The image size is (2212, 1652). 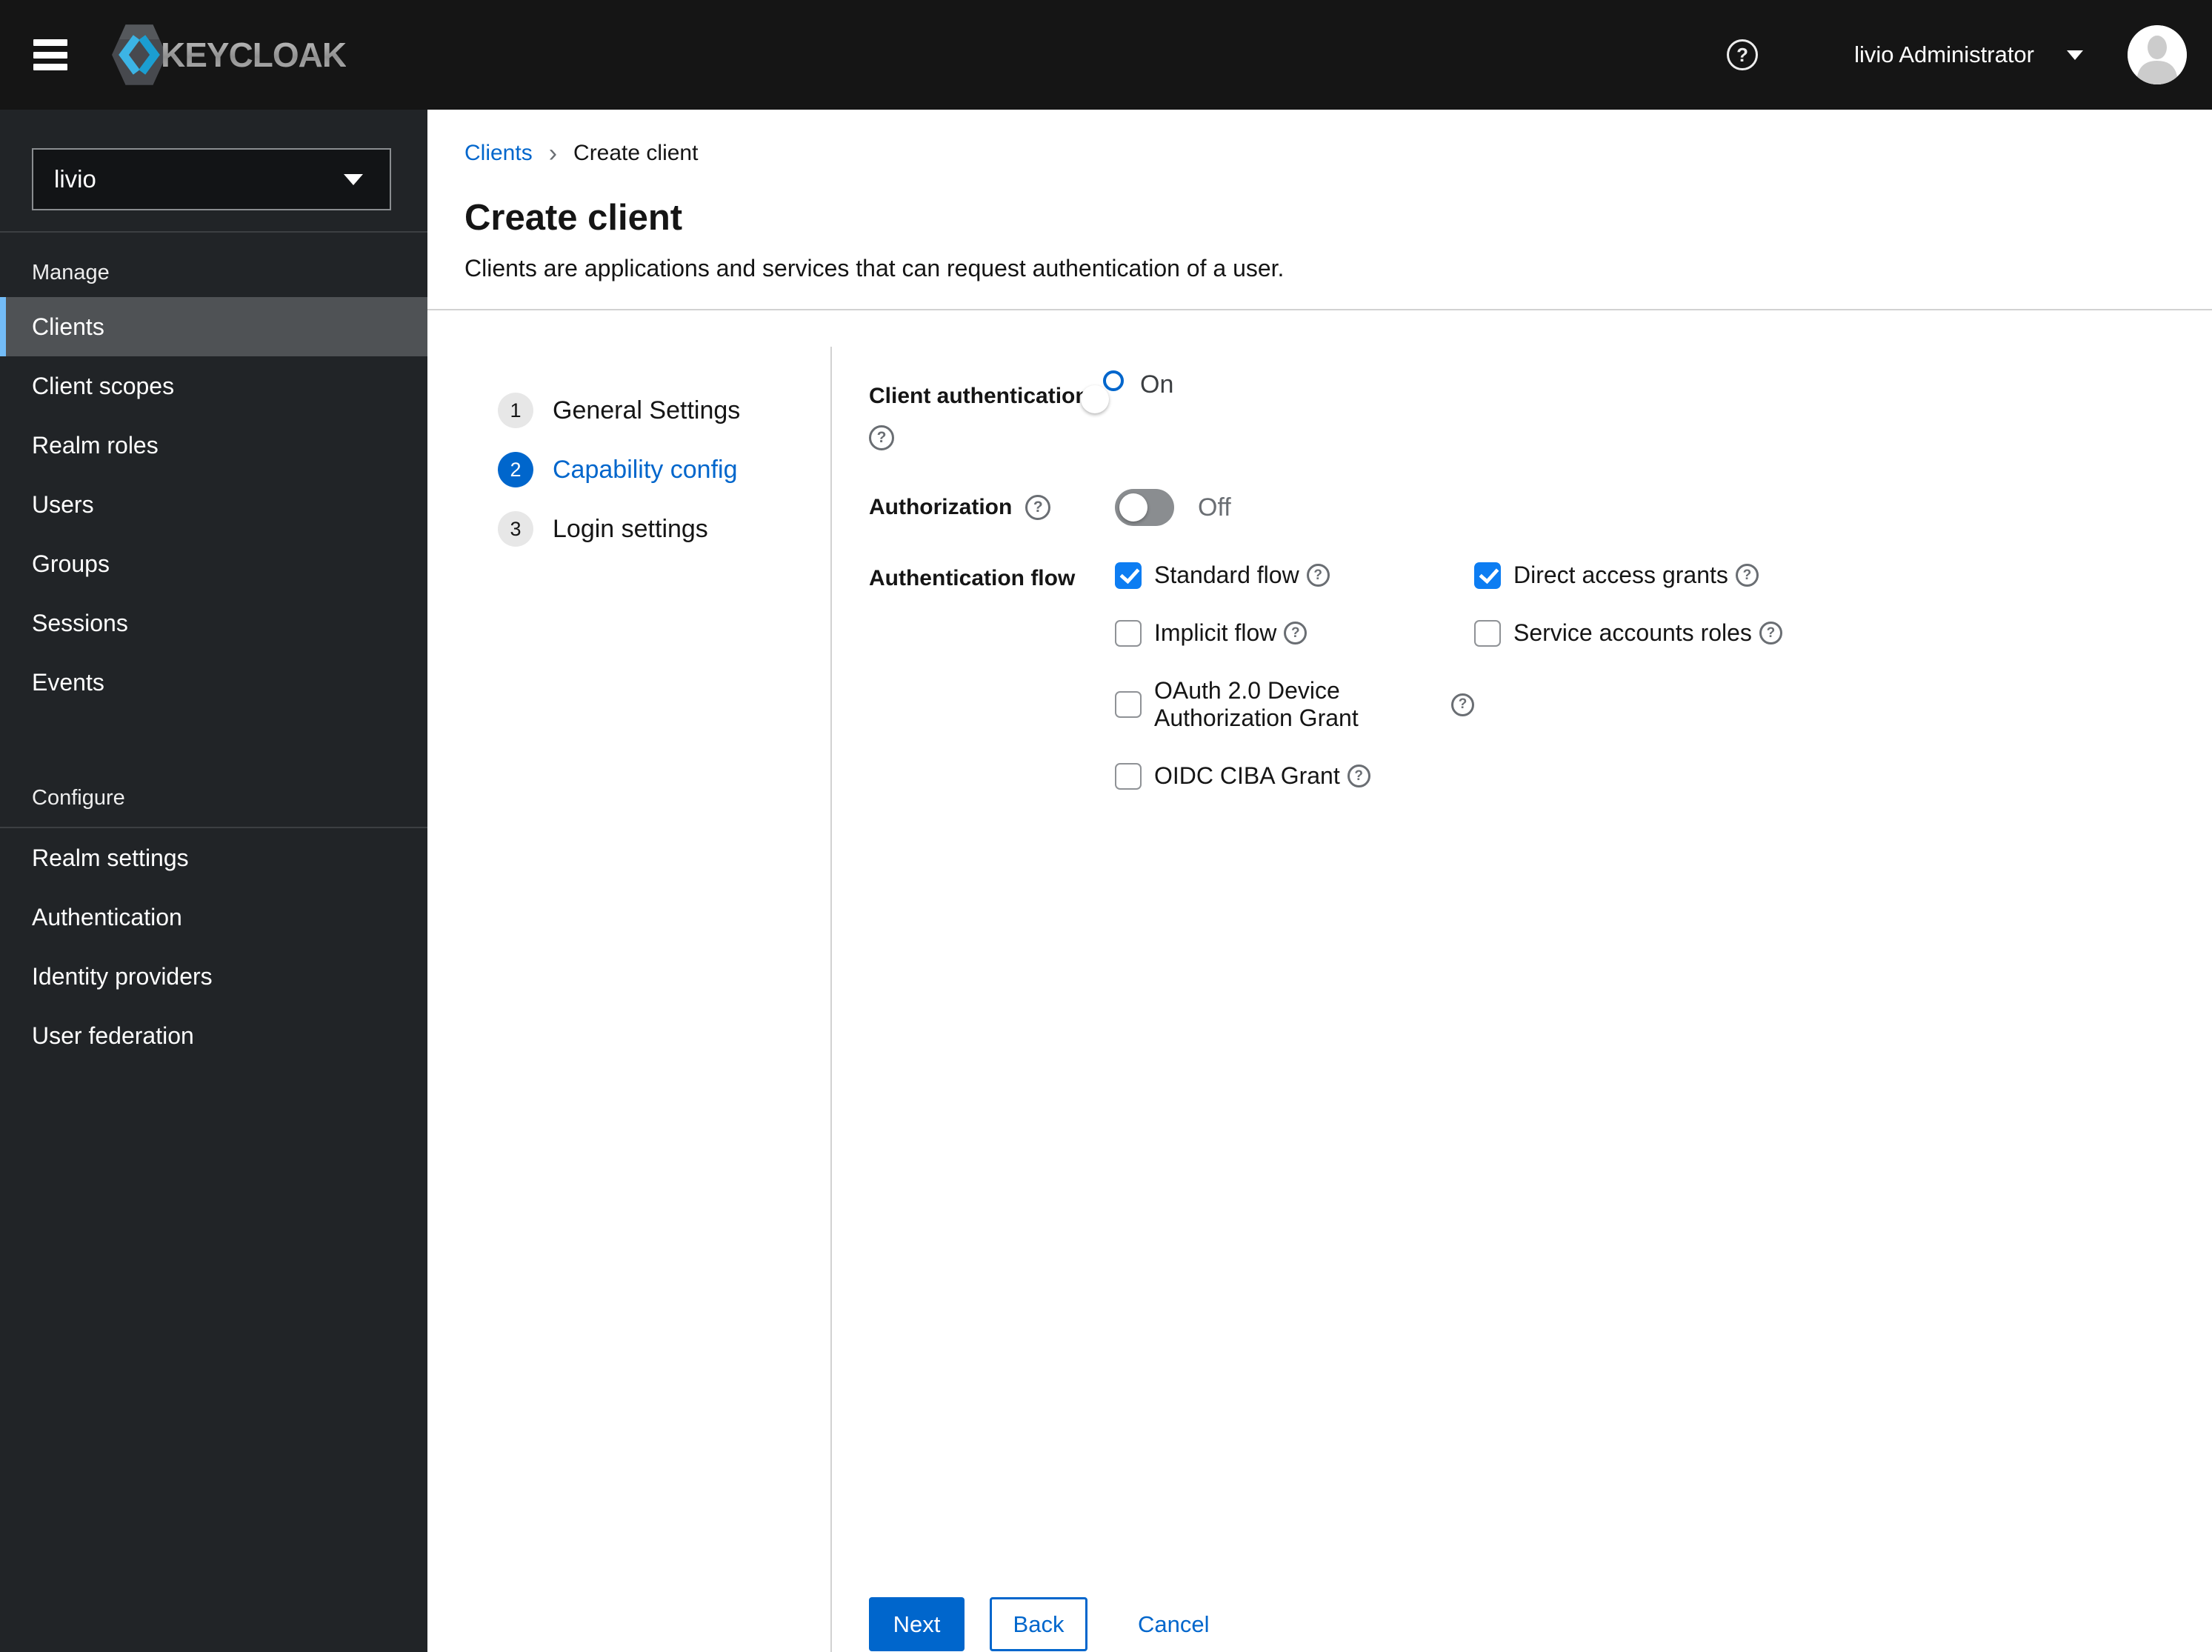 What do you see at coordinates (1294, 704) in the screenshot?
I see `checkbox-item-oauth-device-grant: OAuth 2.0 Device Authorization Grant ?` at bounding box center [1294, 704].